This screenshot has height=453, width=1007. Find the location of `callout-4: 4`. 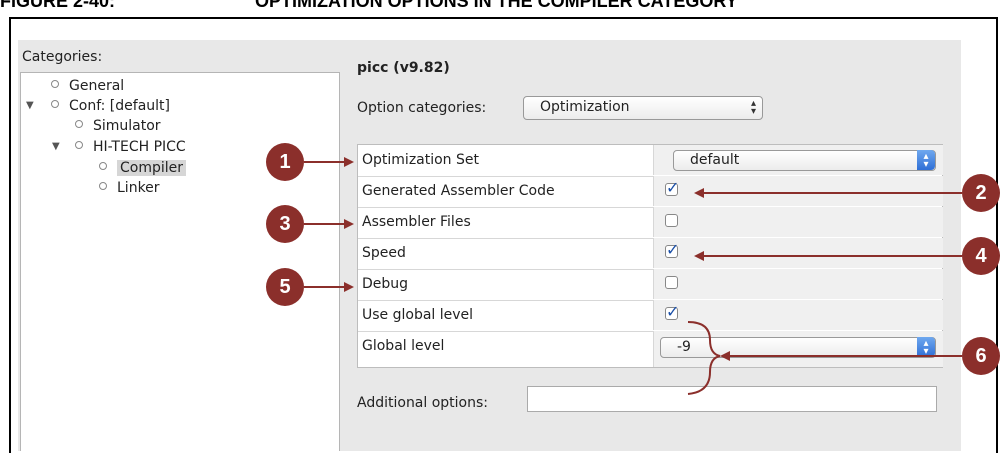

callout-4: 4 is located at coordinates (981, 256).